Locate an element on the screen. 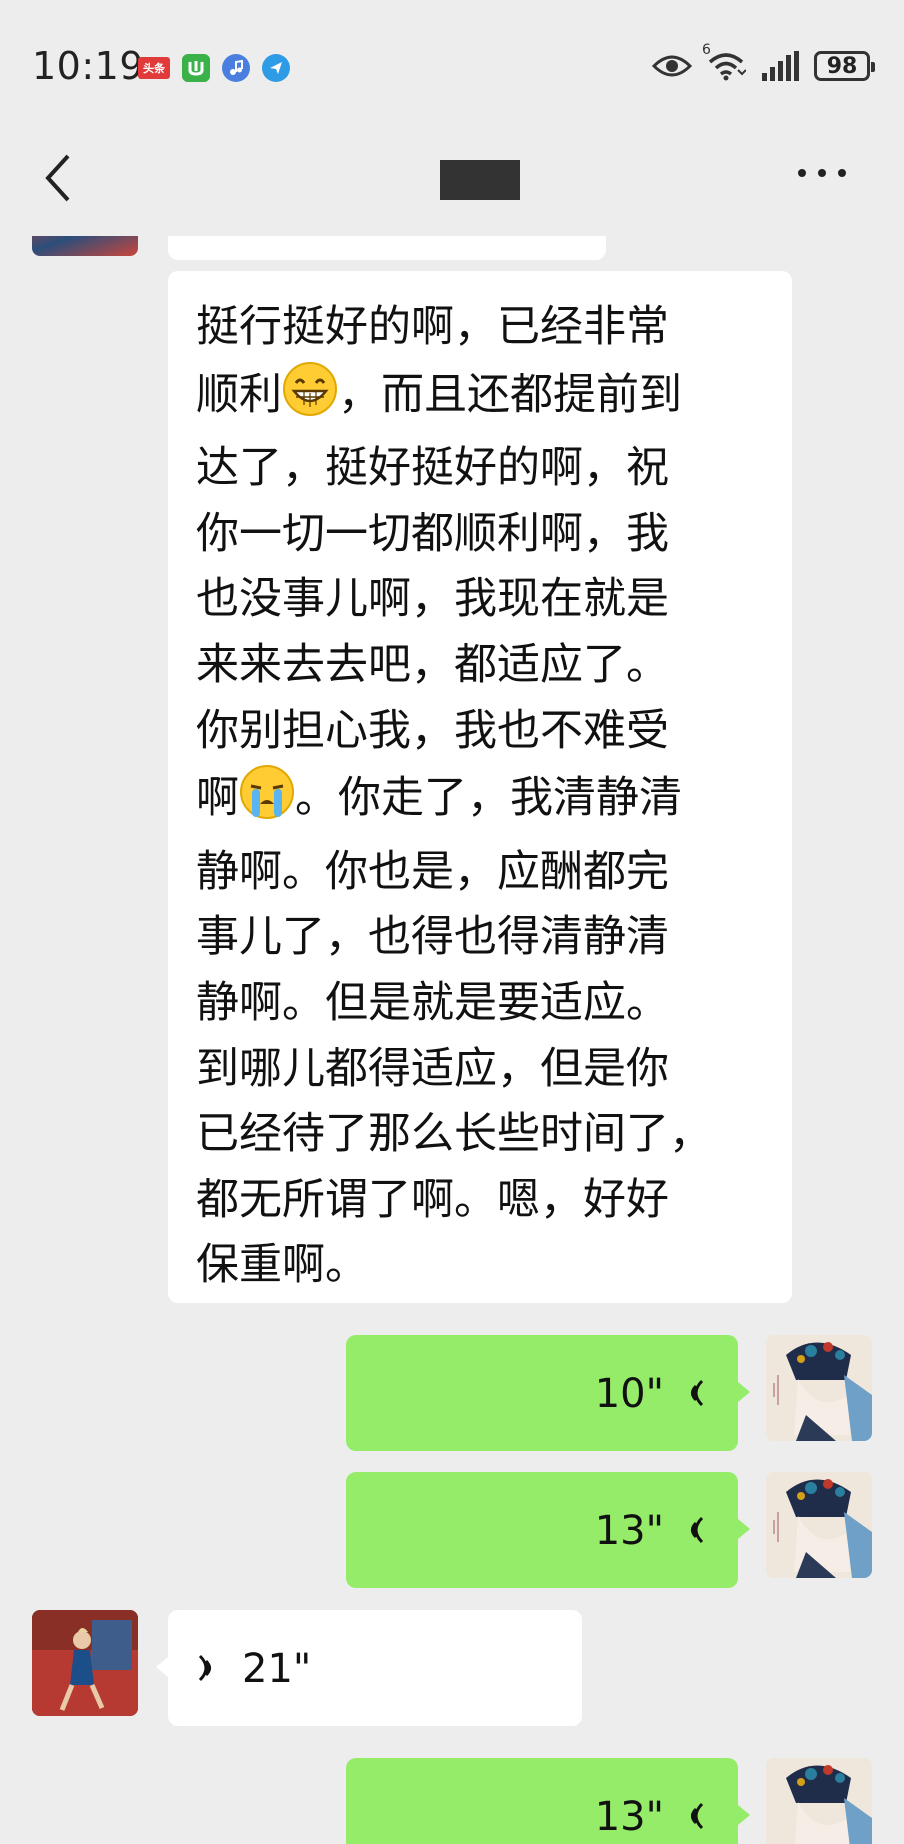  chevron-left-icon is located at coordinates (57, 178).